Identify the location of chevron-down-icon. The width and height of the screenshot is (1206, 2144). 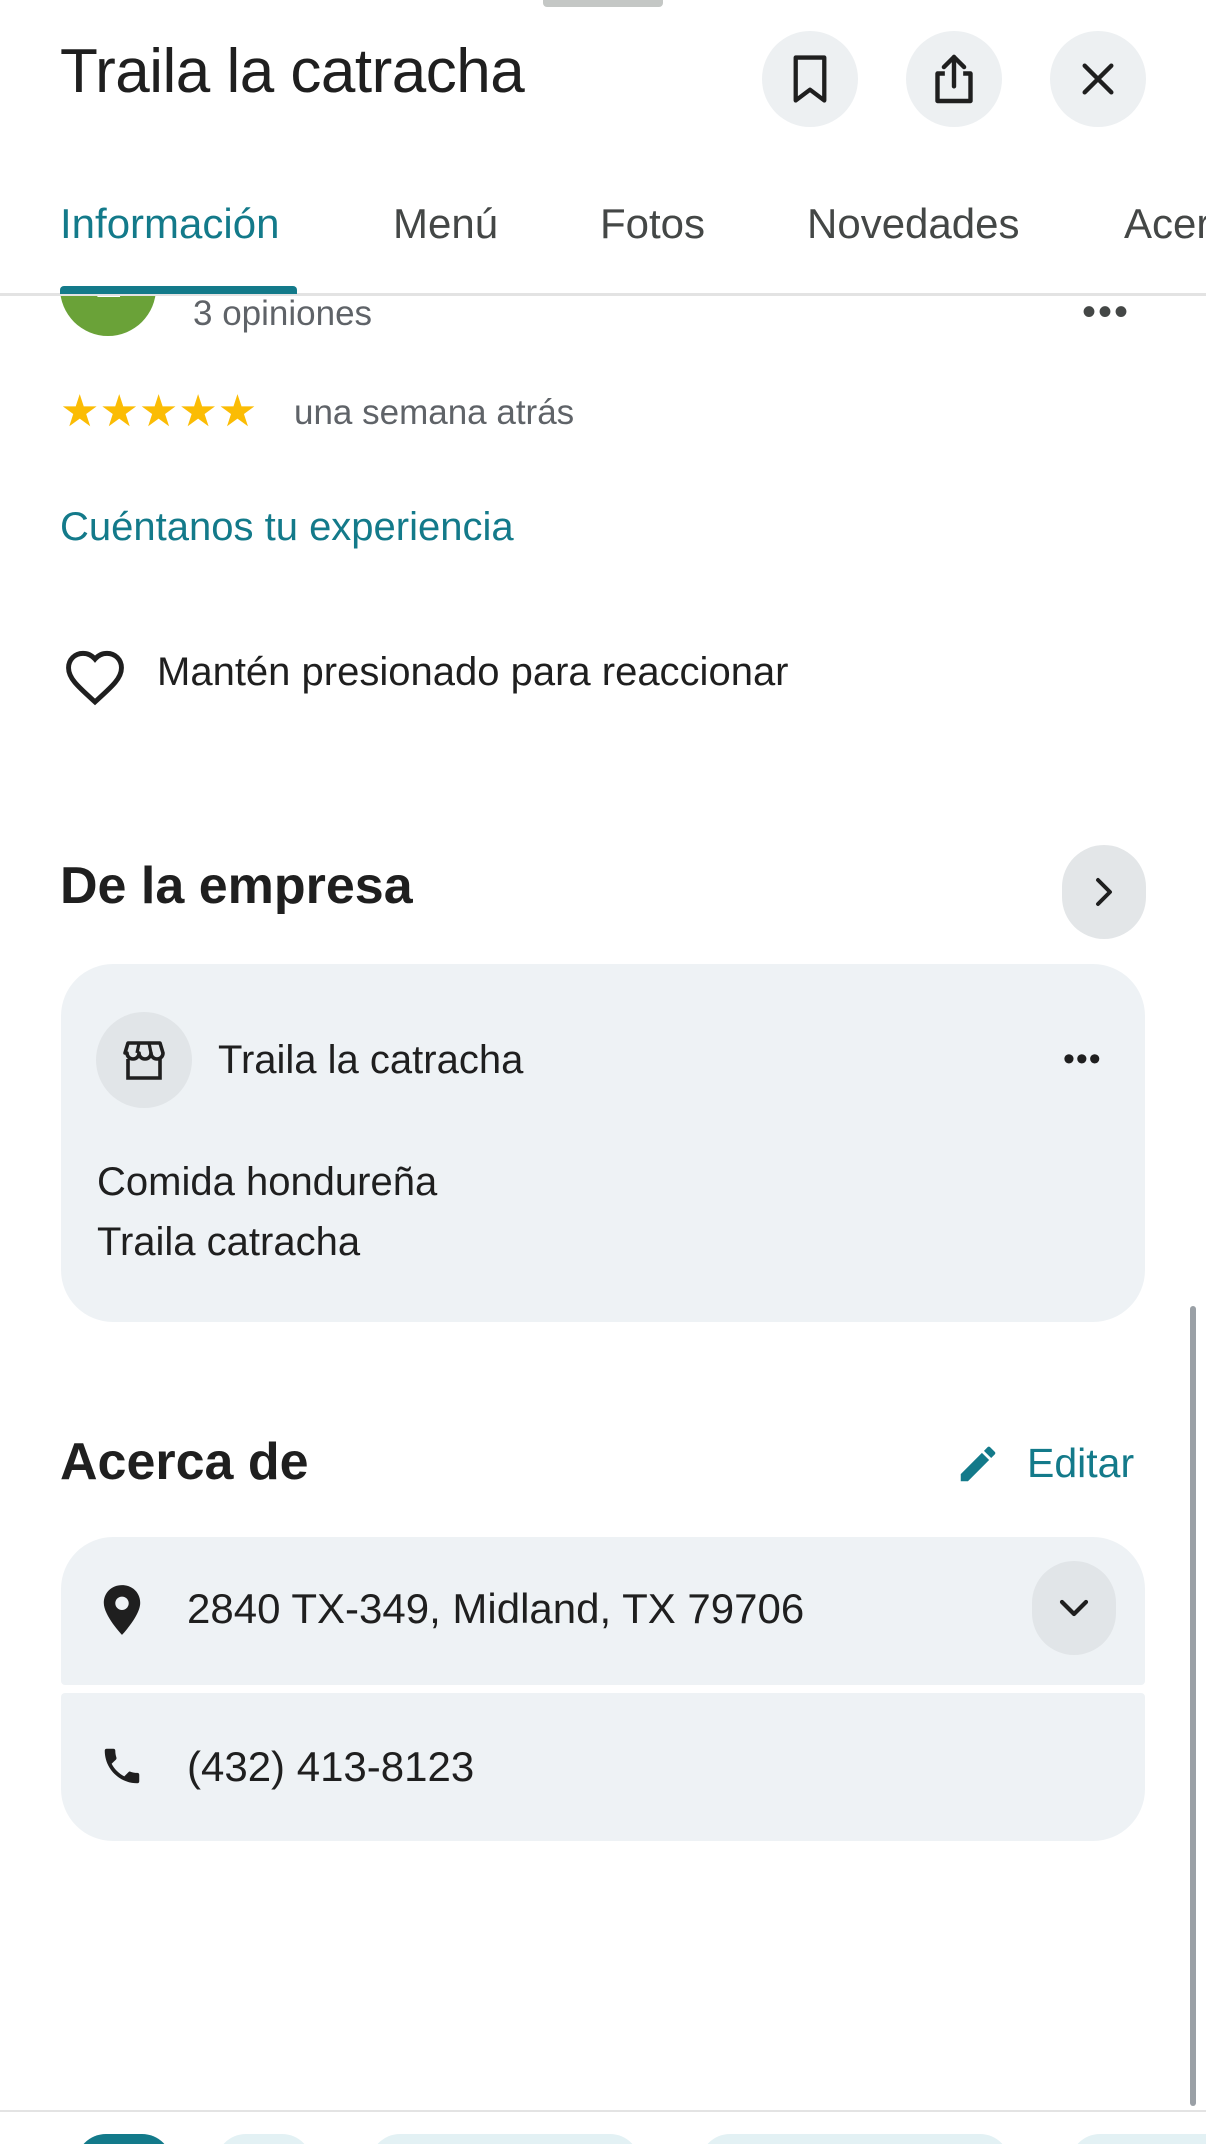
(1074, 1608).